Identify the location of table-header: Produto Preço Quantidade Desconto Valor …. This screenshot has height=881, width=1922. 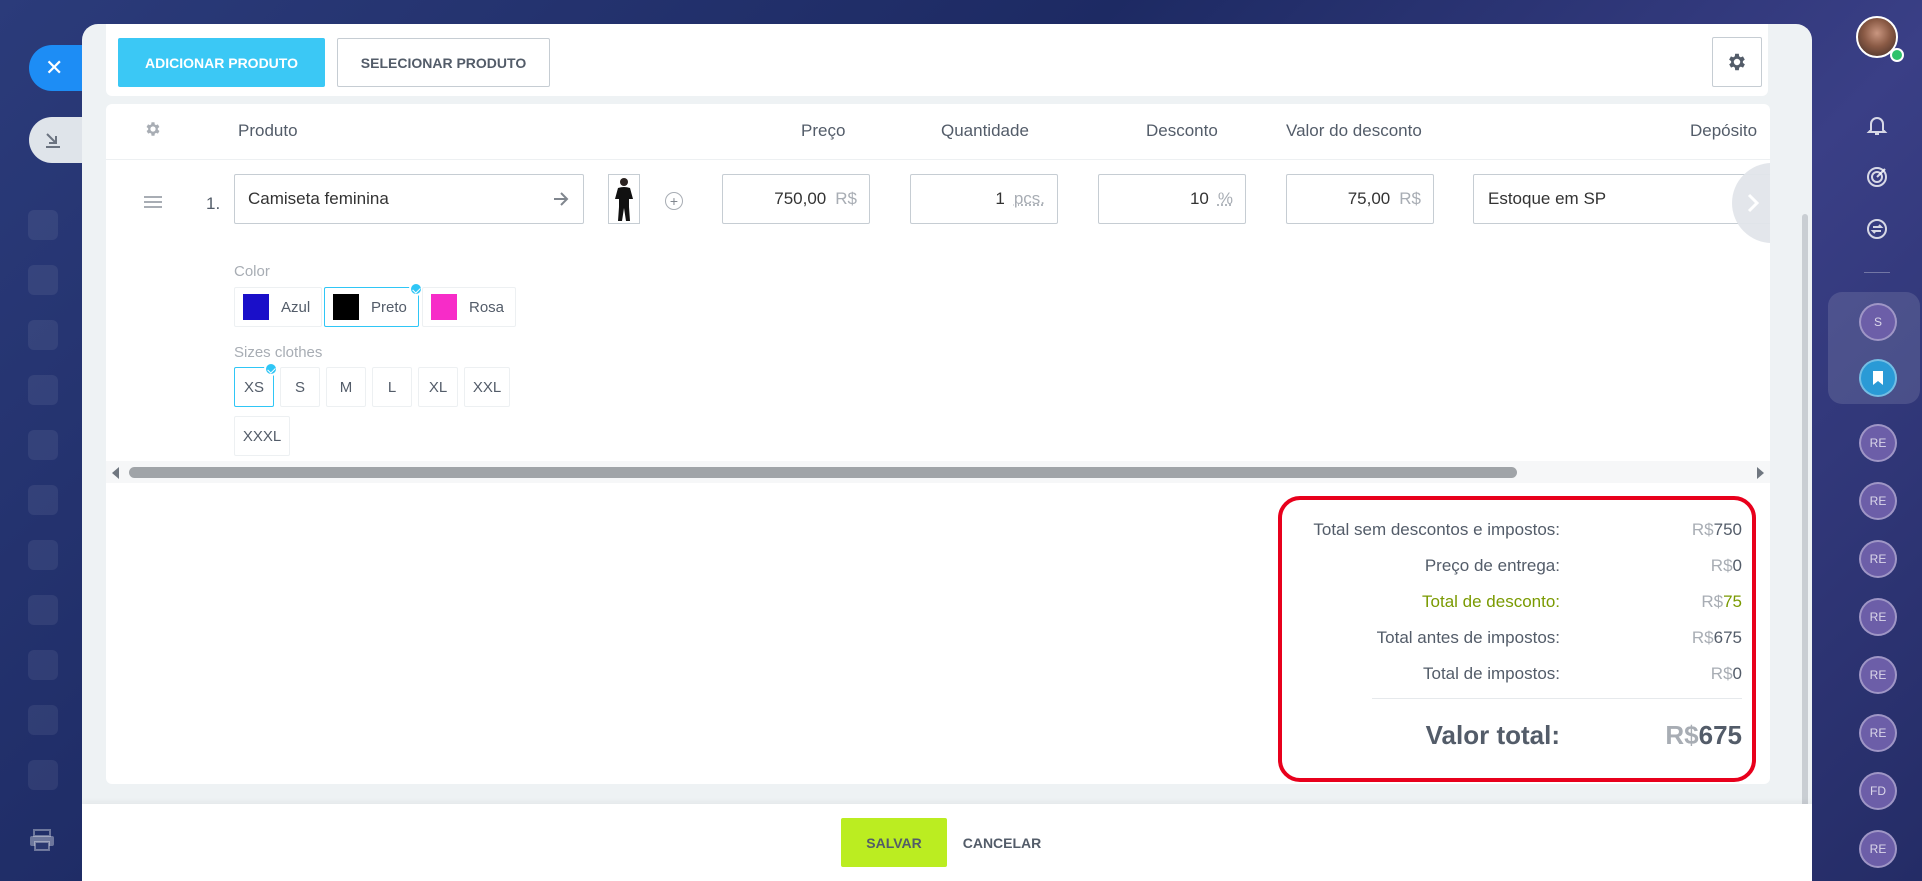
(938, 132).